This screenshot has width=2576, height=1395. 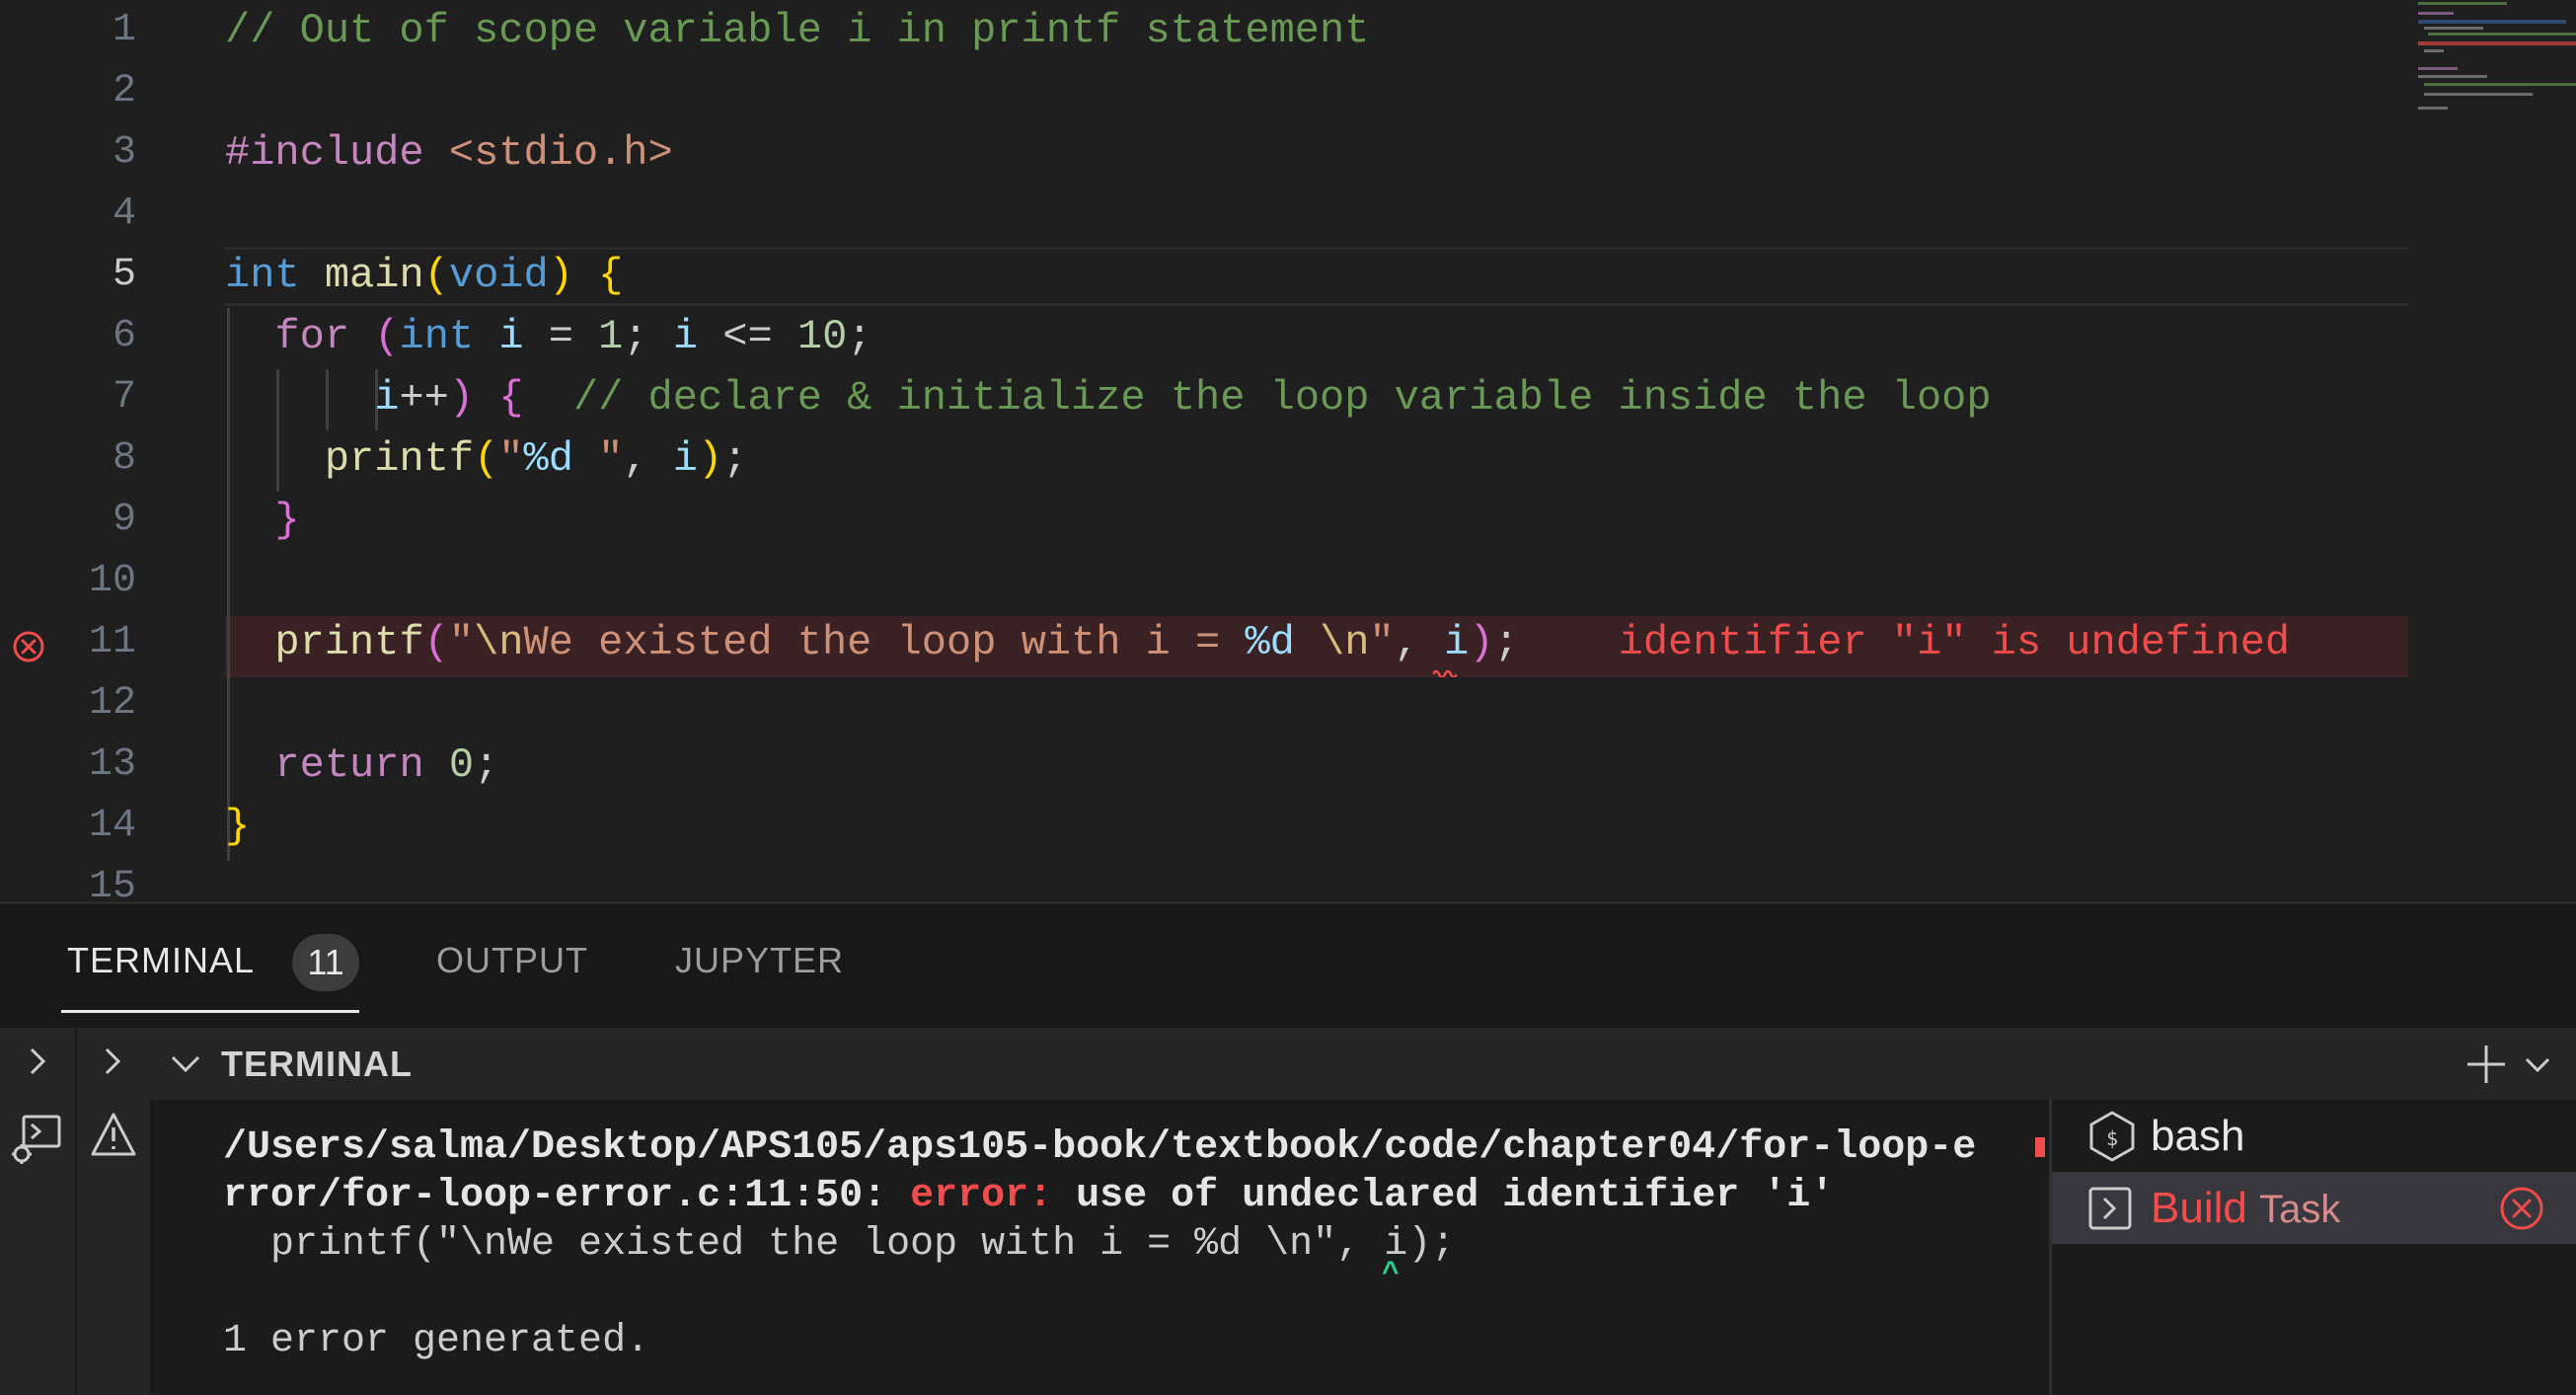 What do you see at coordinates (124, 30) in the screenshot?
I see `line-number: 1` at bounding box center [124, 30].